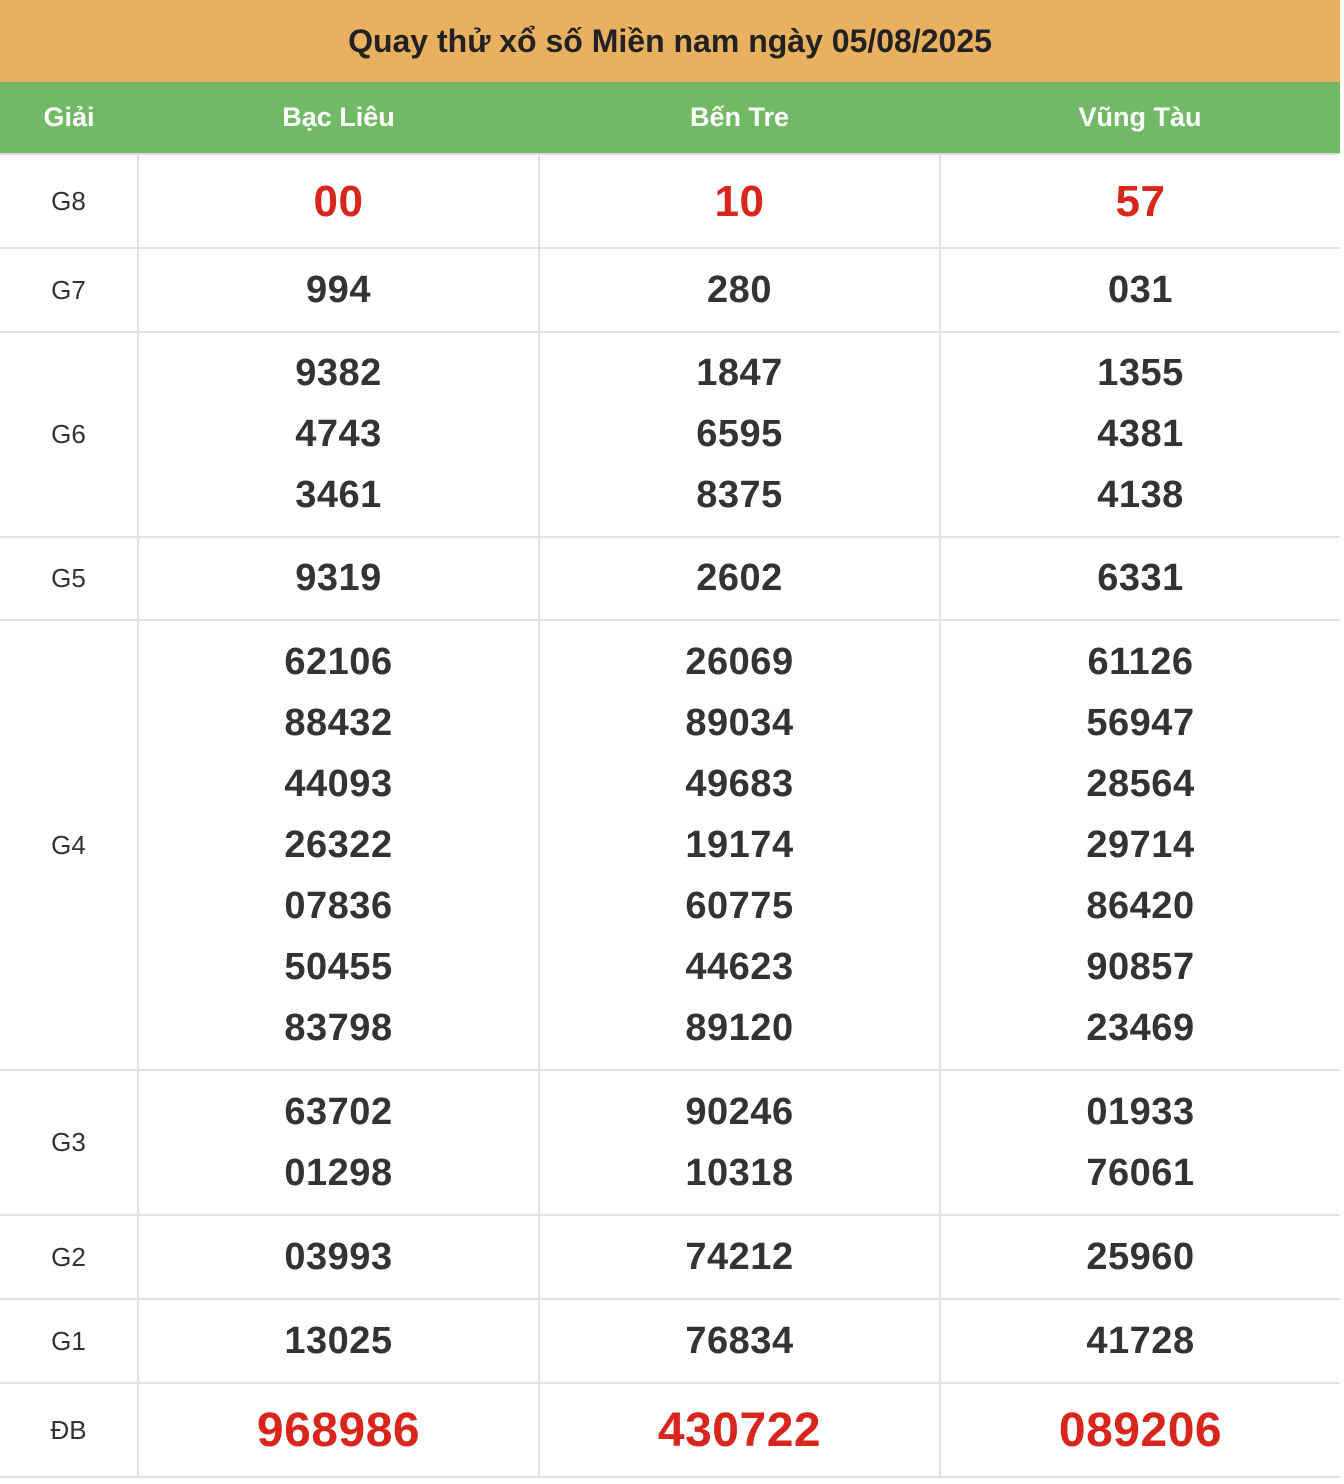  I want to click on result-number: 3461, so click(338, 495).